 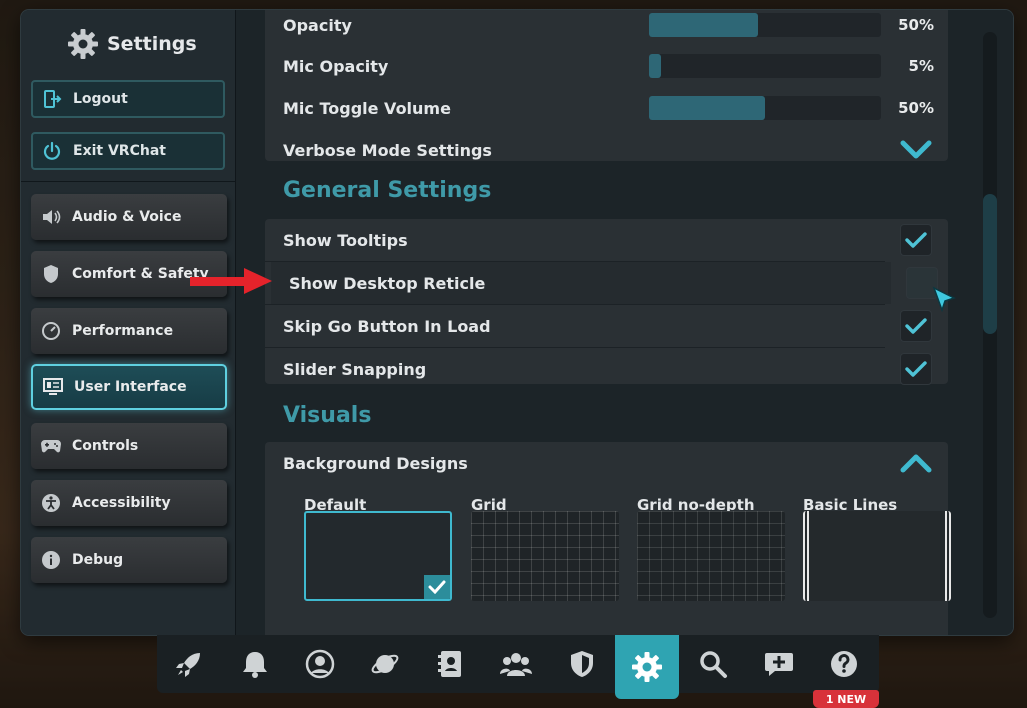 What do you see at coordinates (83, 44) in the screenshot?
I see `gear-icon` at bounding box center [83, 44].